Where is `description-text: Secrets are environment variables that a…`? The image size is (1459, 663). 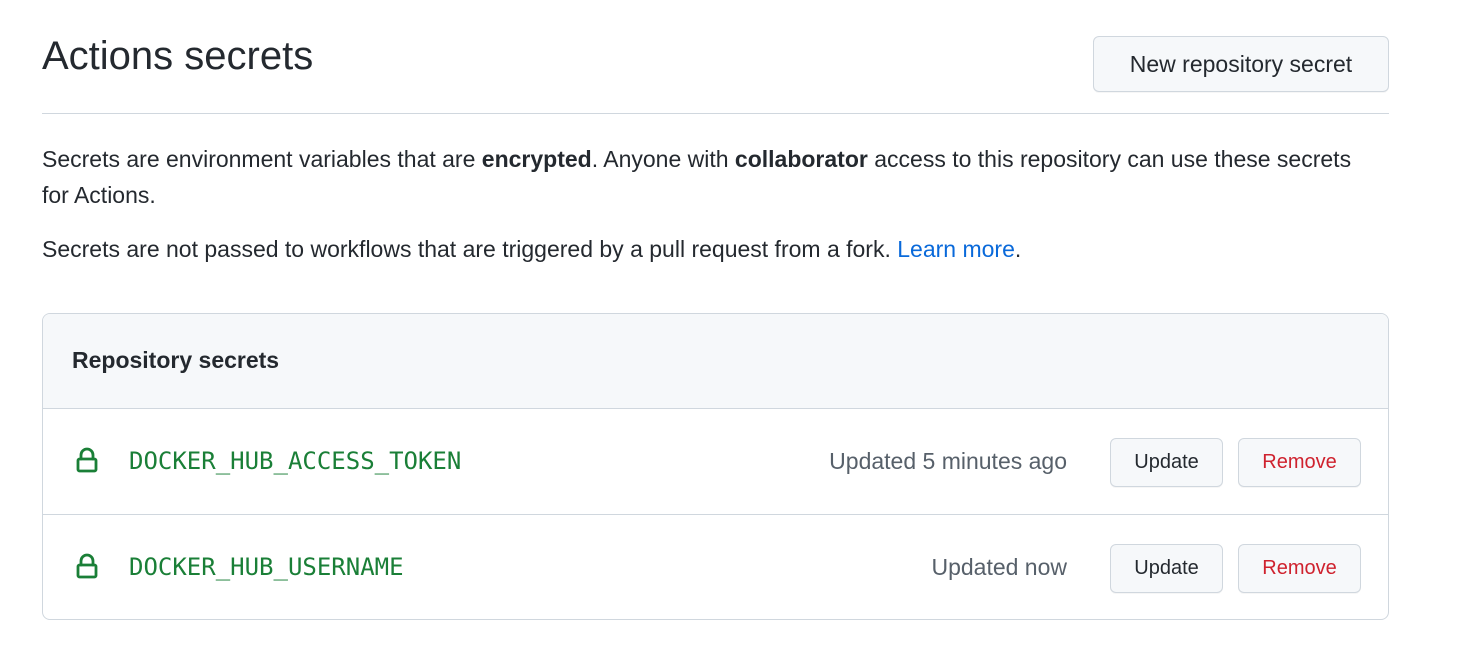
description-text: Secrets are environment variables that a… is located at coordinates (262, 159).